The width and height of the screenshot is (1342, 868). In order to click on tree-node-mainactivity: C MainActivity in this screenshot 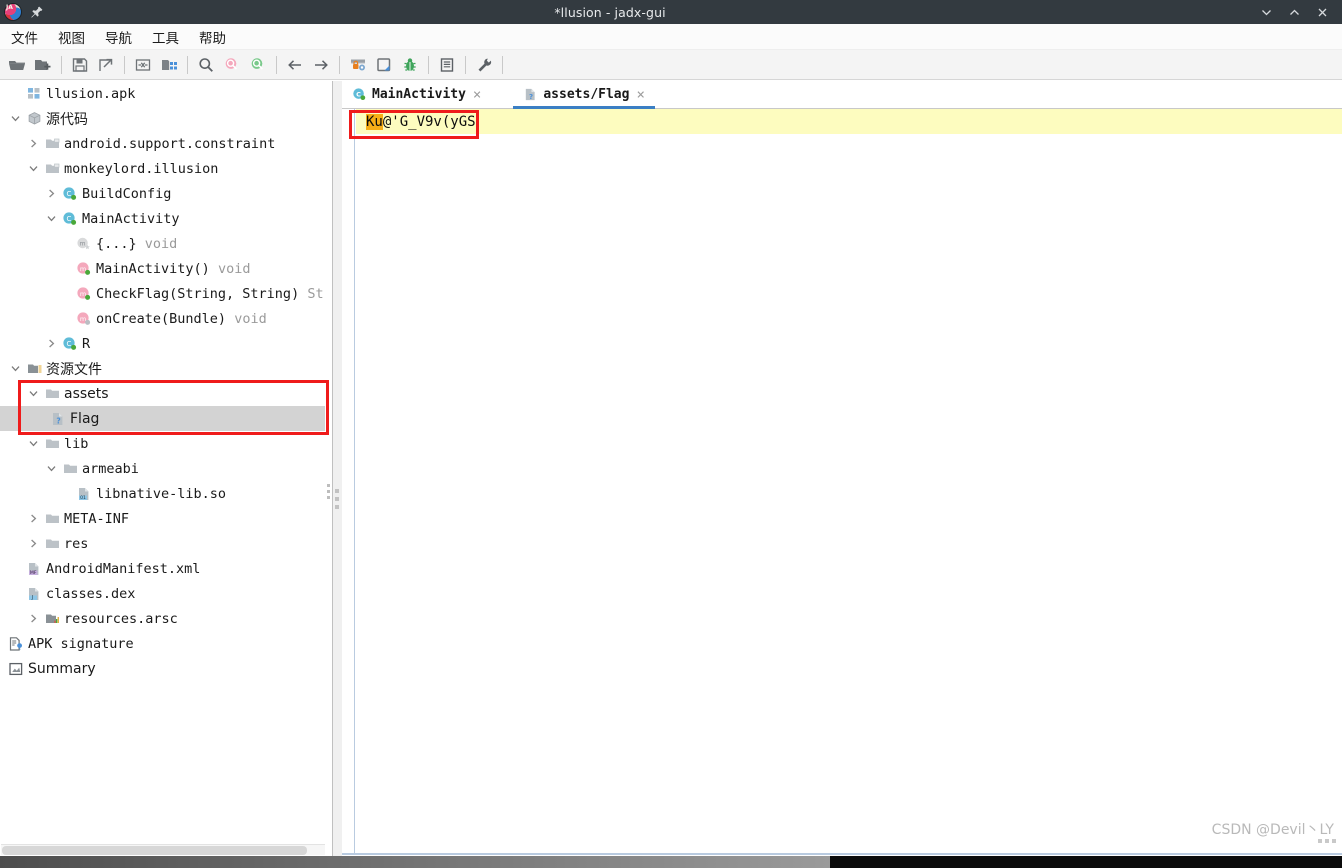, I will do `click(163, 218)`.